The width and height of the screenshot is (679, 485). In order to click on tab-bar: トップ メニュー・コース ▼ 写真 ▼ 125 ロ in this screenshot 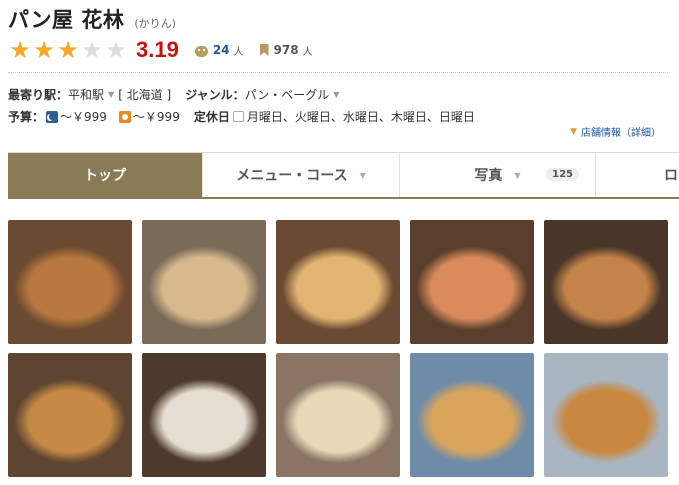, I will do `click(343, 175)`.